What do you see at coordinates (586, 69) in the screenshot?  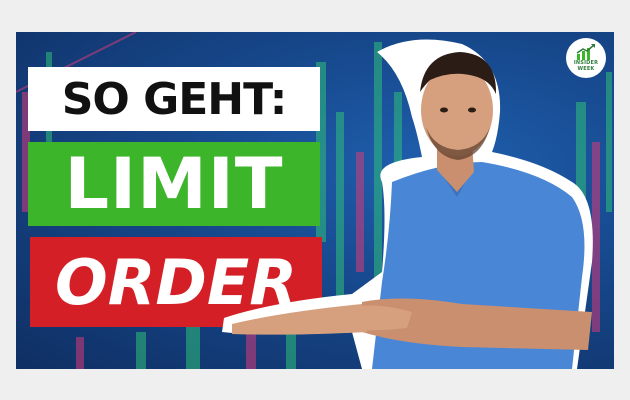 I see `logo-text-line-2: WEEK` at bounding box center [586, 69].